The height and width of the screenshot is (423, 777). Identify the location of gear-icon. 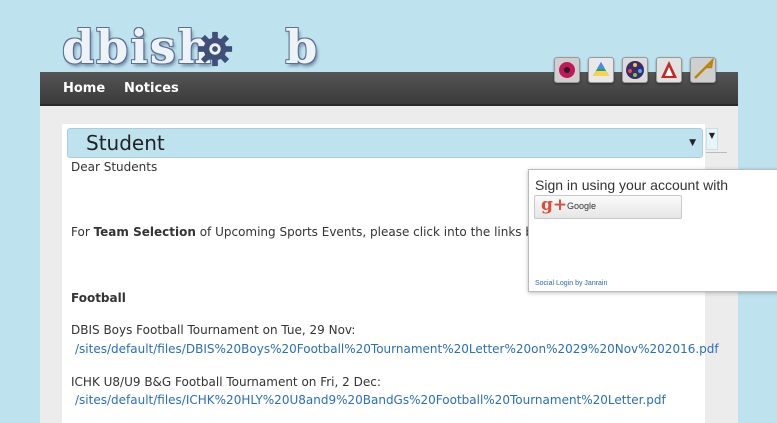
(215, 49).